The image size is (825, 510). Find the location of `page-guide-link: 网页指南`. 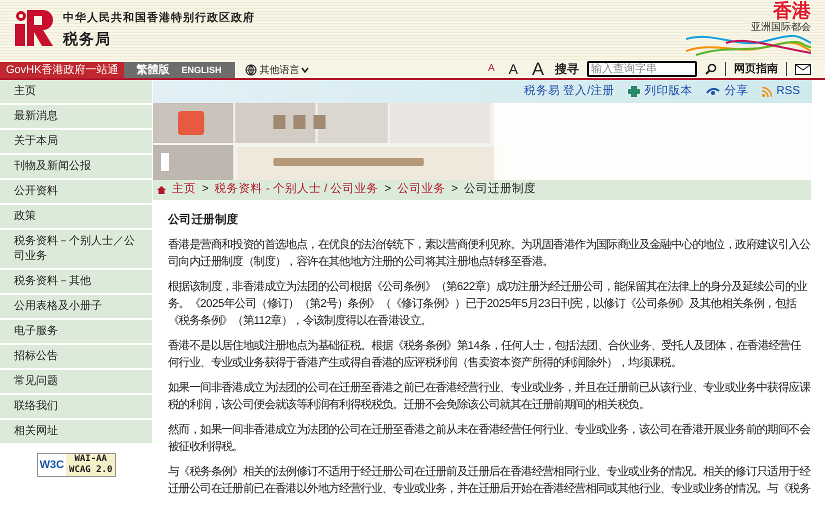

page-guide-link: 网页指南 is located at coordinates (756, 69).